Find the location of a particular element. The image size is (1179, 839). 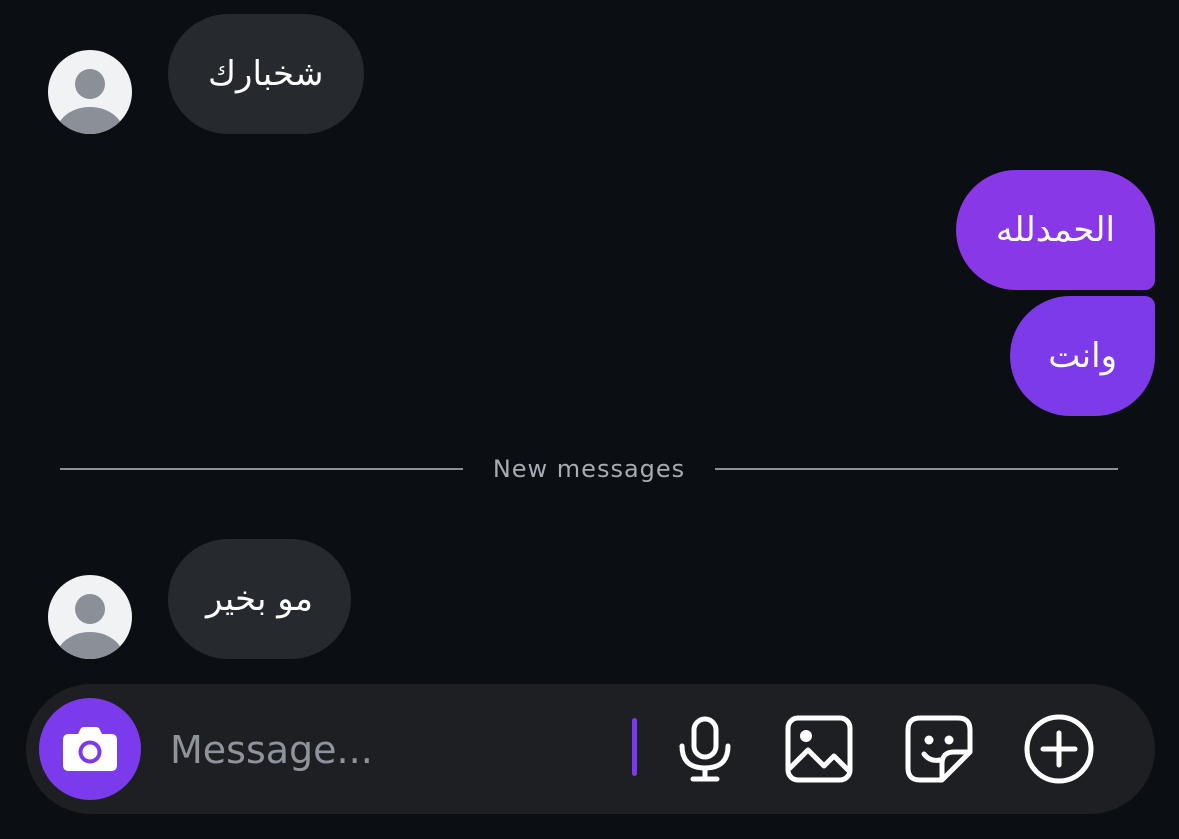

microphone-icon is located at coordinates (705, 749).